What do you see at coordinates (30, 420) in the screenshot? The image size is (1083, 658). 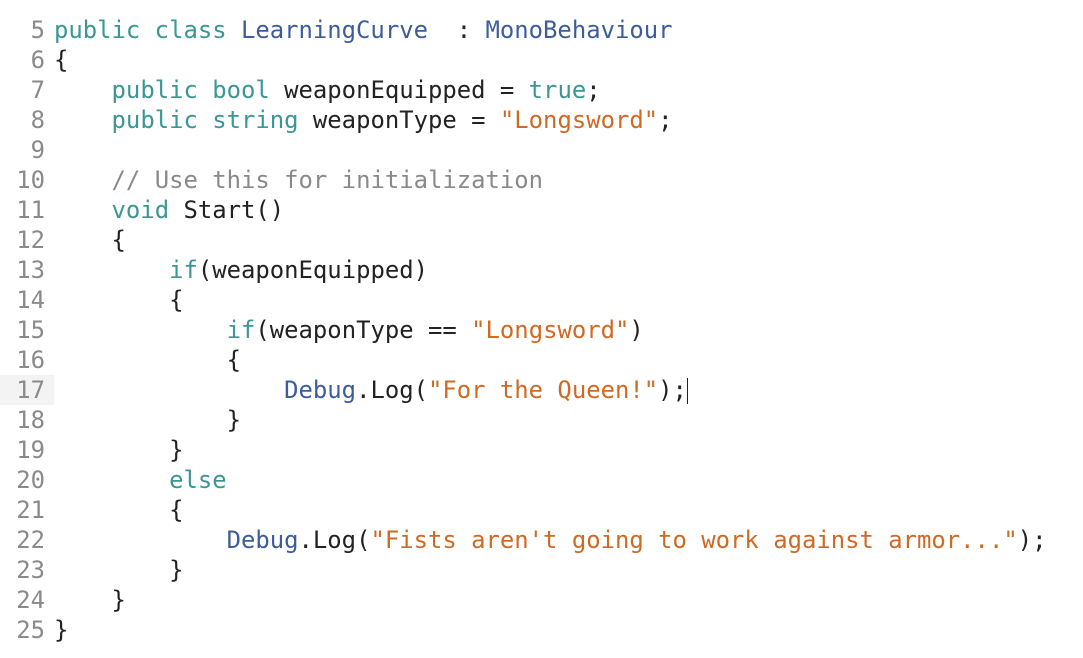 I see `line-number: 18` at bounding box center [30, 420].